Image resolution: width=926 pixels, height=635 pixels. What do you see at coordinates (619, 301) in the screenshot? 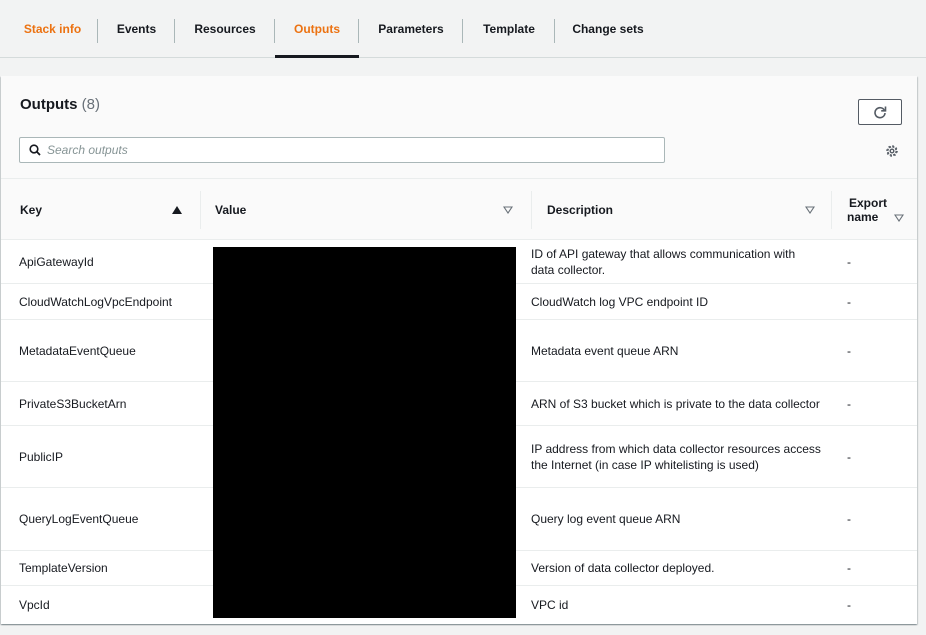
I see `output-description: CloudWatch log VPC endpoint ID` at bounding box center [619, 301].